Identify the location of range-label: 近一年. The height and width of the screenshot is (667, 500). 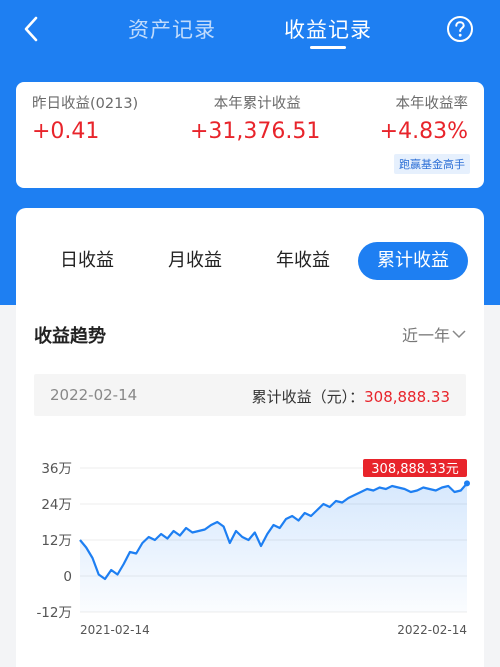
(425, 335).